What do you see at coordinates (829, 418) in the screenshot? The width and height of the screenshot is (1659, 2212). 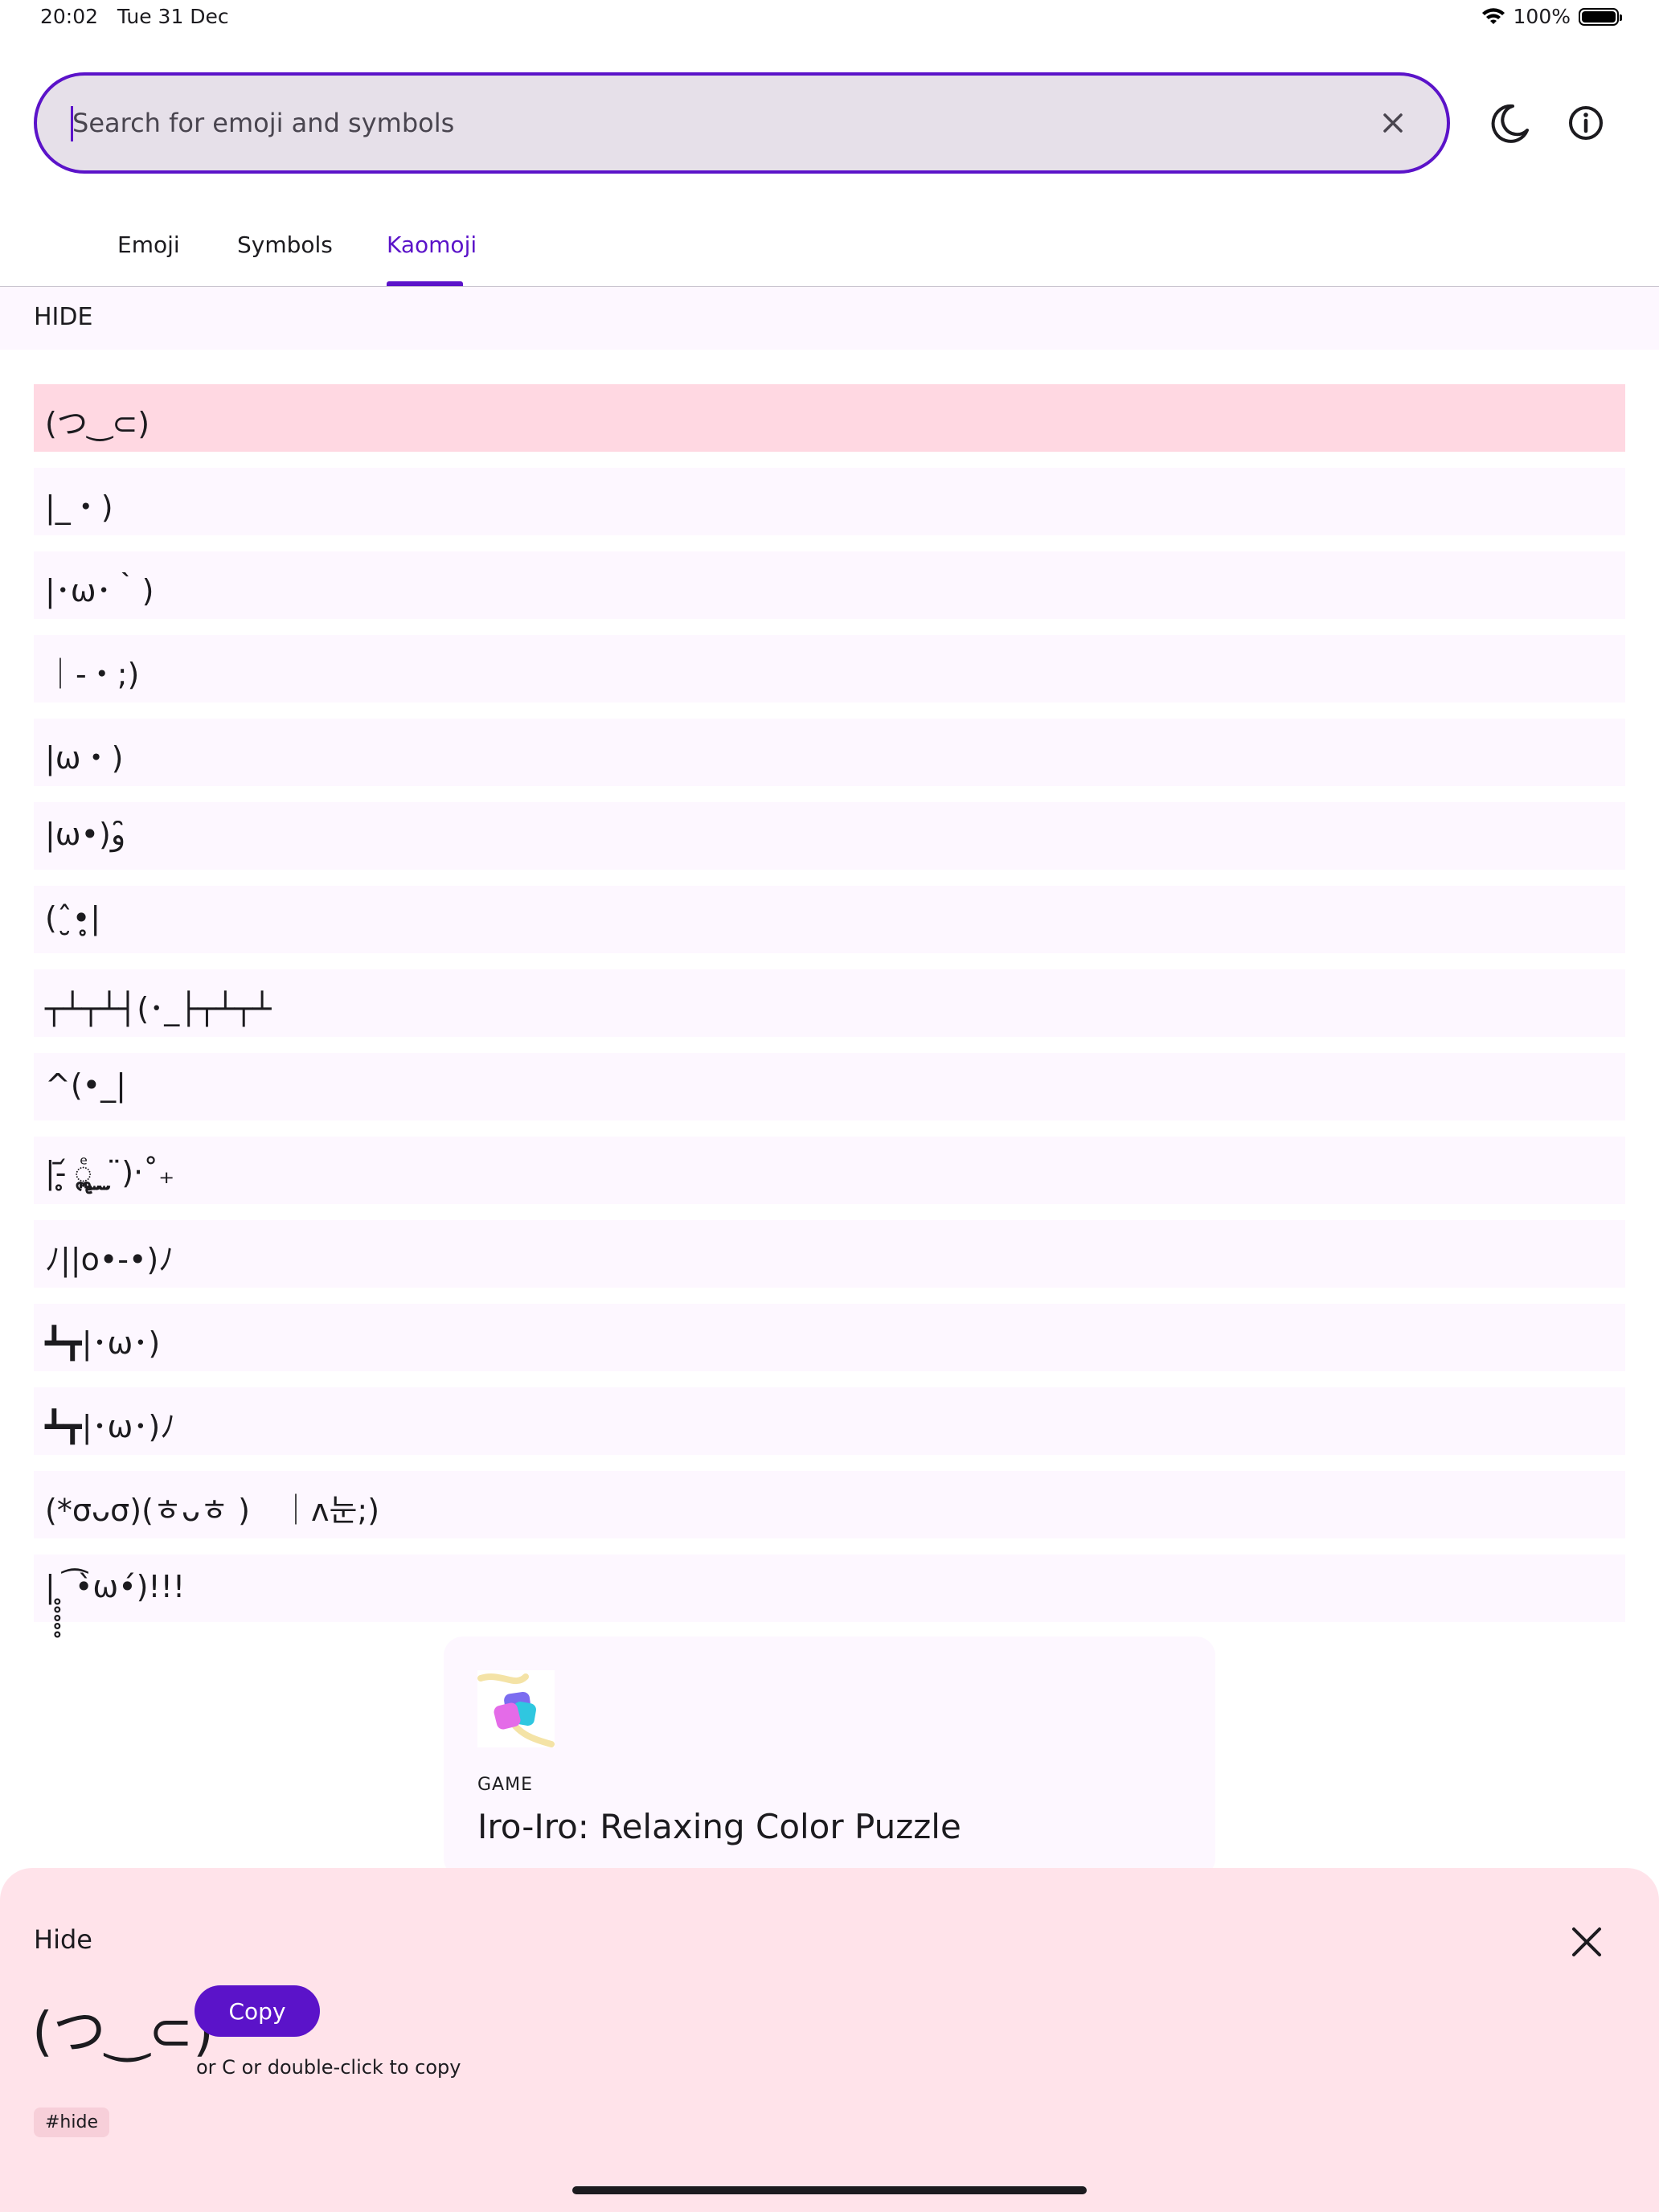 I see `kaomoji-row: (つ‿⊂)` at bounding box center [829, 418].